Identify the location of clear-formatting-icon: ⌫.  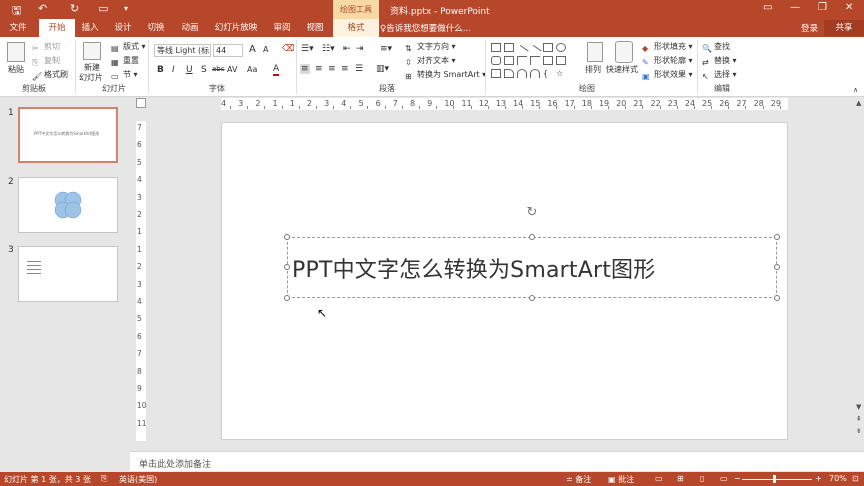
(288, 49).